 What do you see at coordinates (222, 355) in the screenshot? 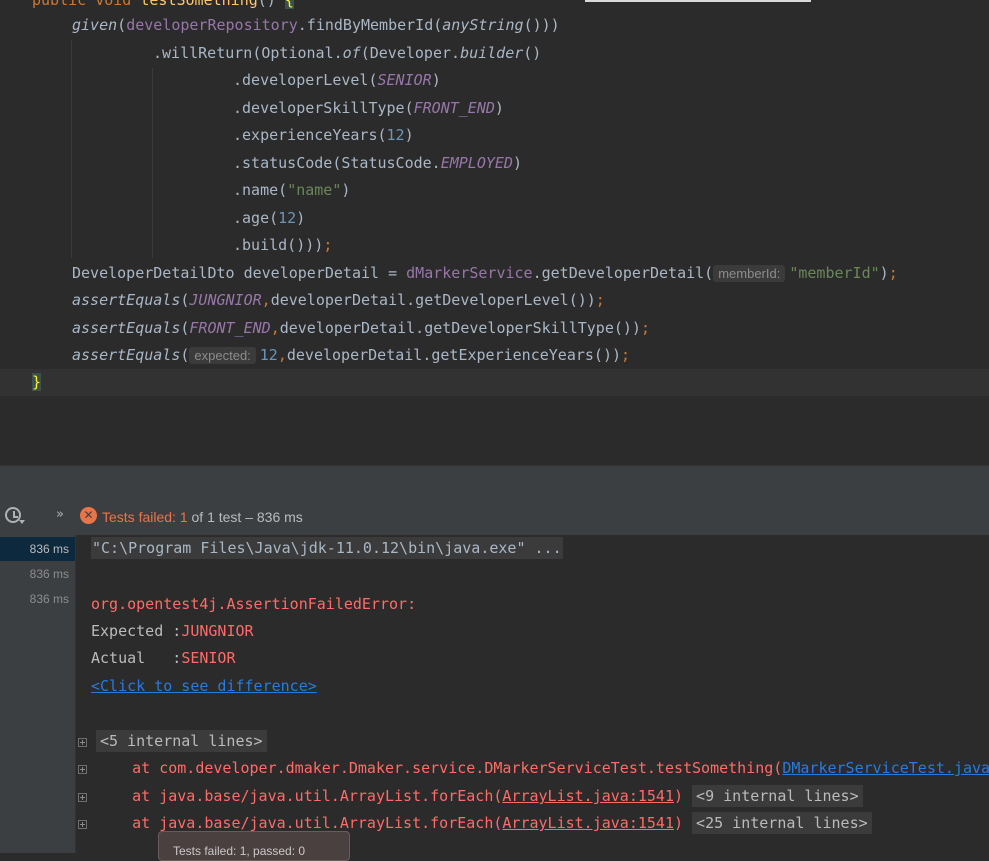
I see `parameter-hint: expected:` at bounding box center [222, 355].